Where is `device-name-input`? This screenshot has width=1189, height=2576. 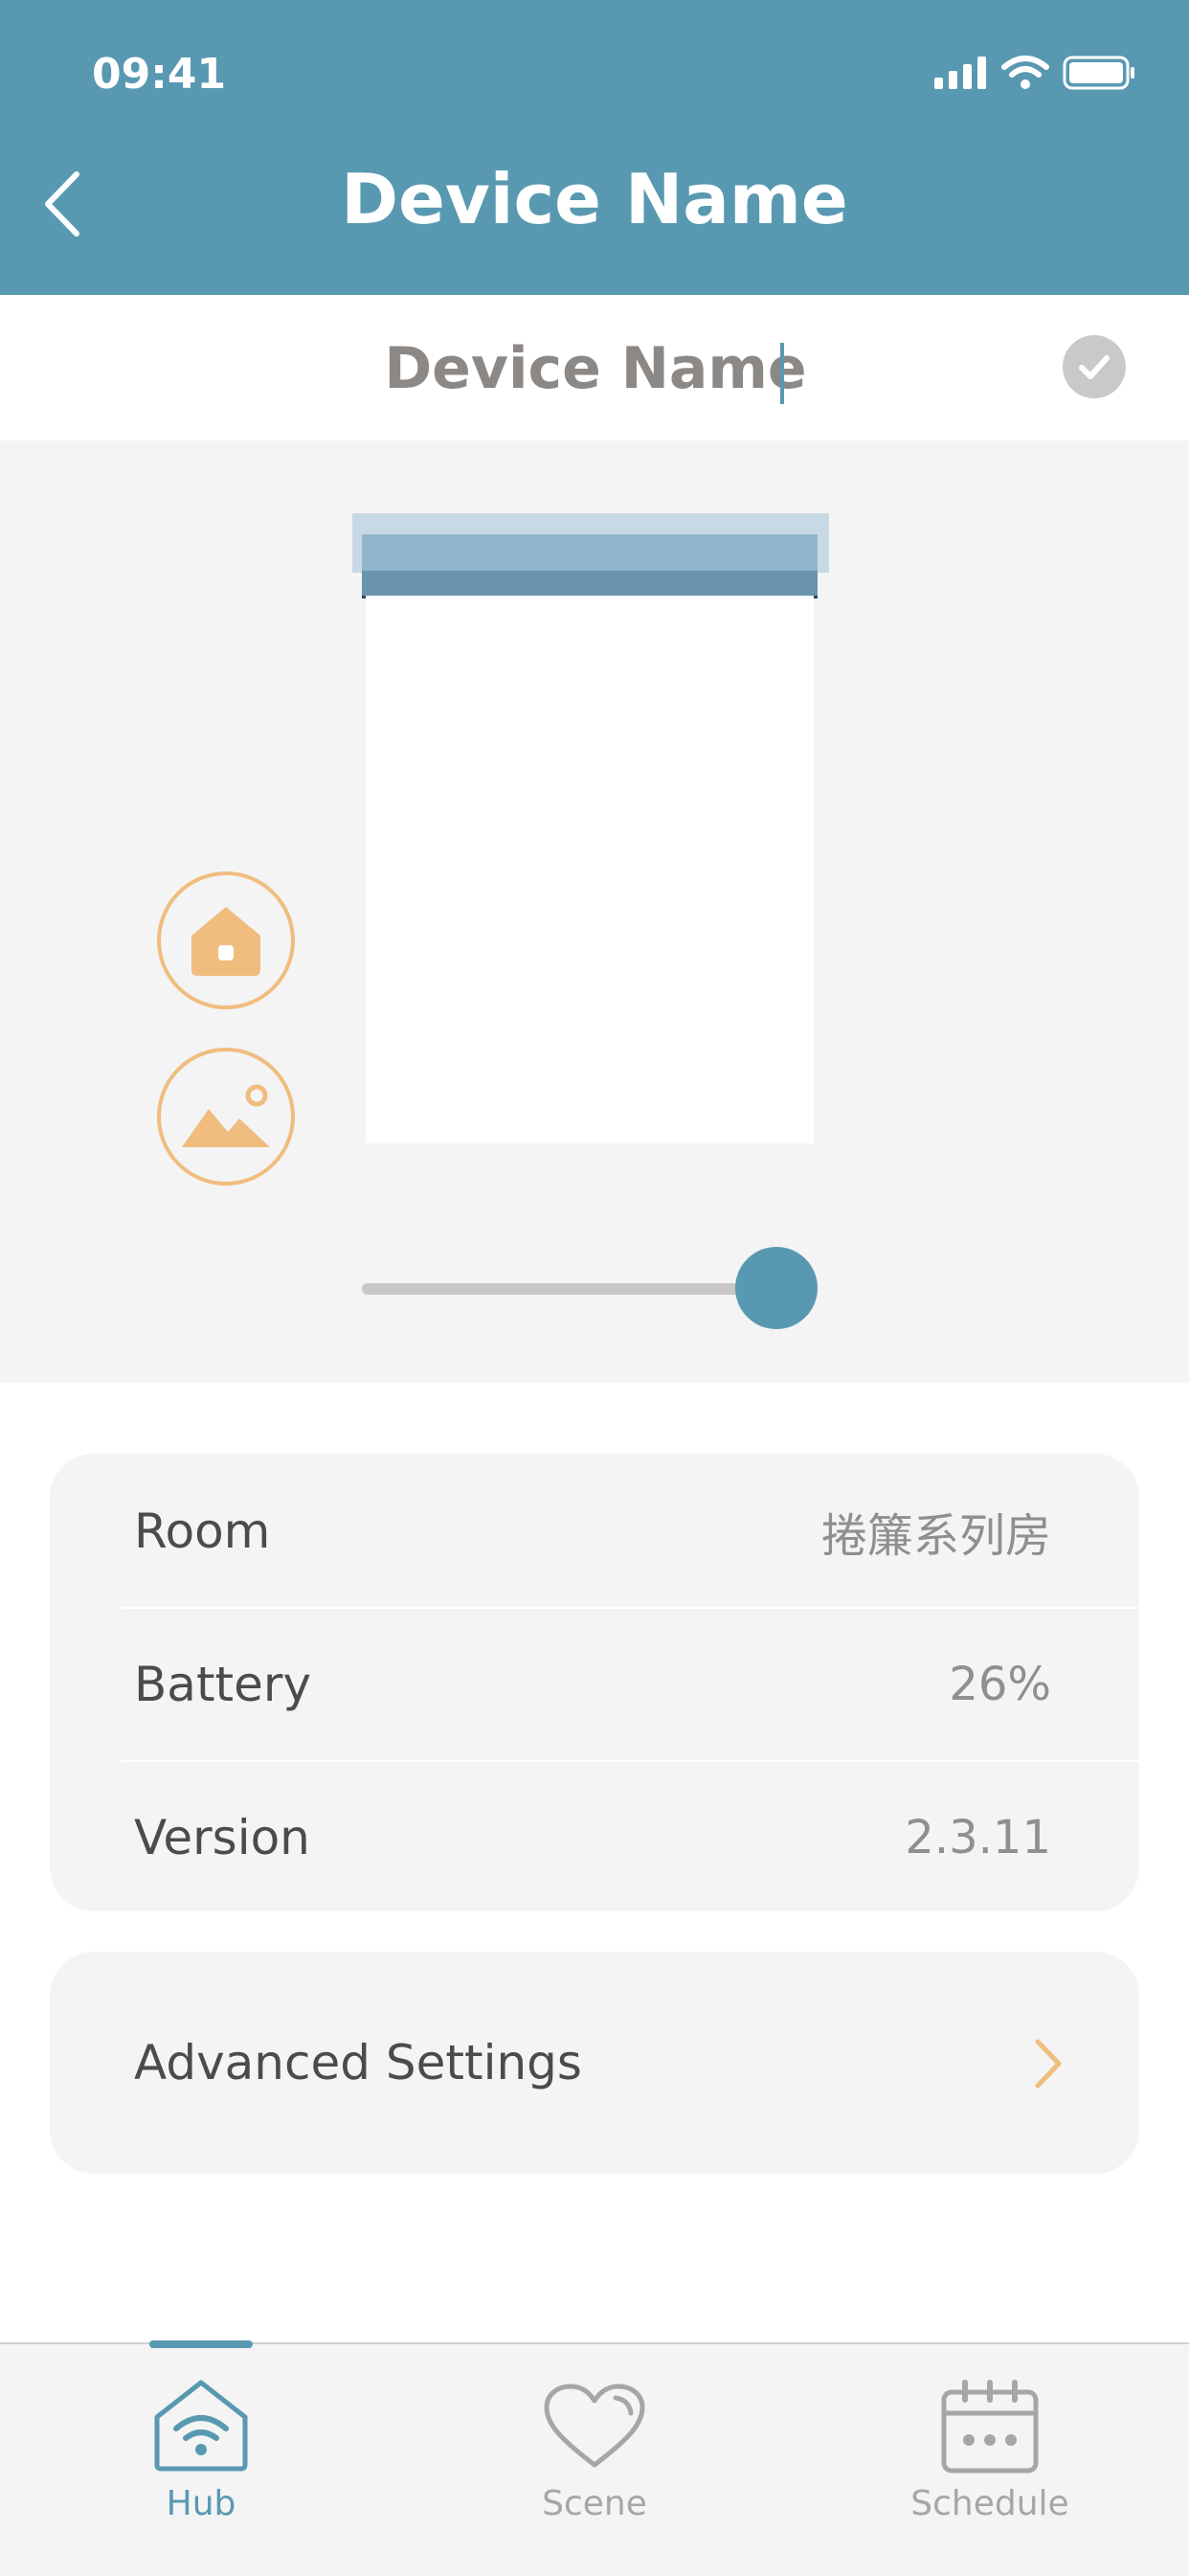
device-name-input is located at coordinates (595, 368).